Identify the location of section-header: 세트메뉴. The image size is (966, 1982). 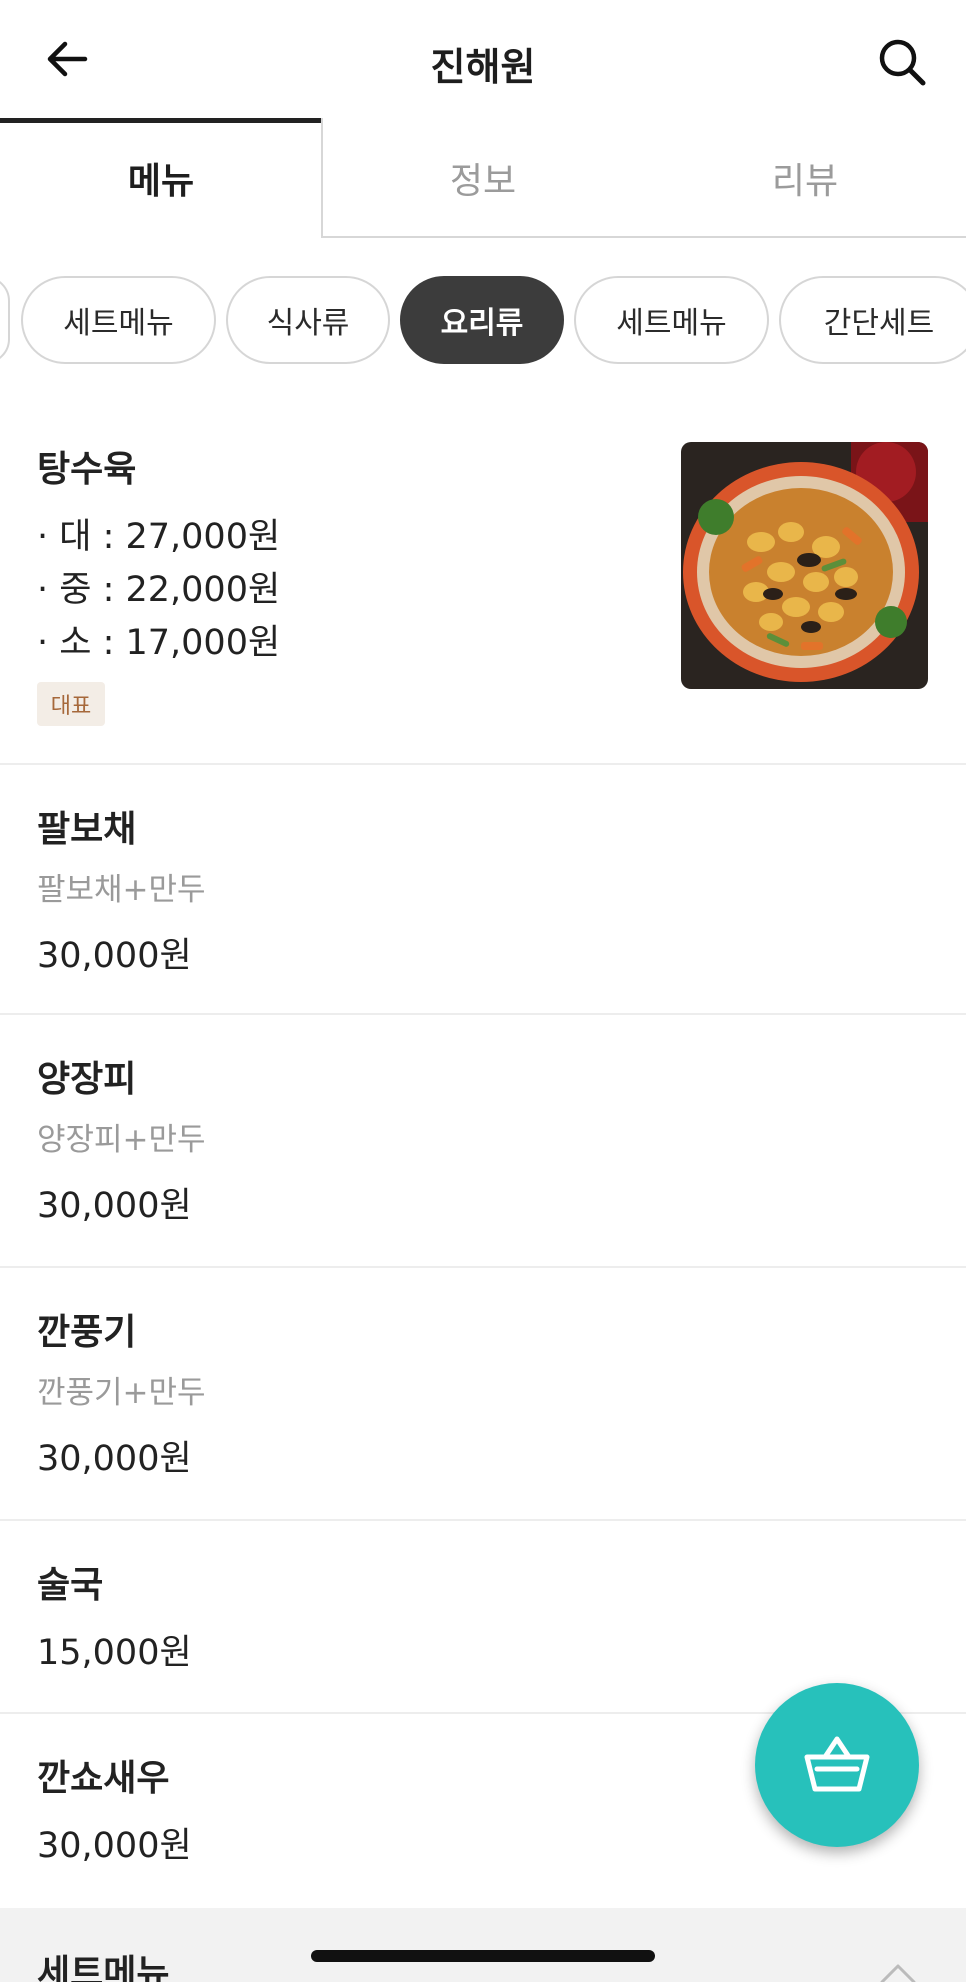
(483, 1945).